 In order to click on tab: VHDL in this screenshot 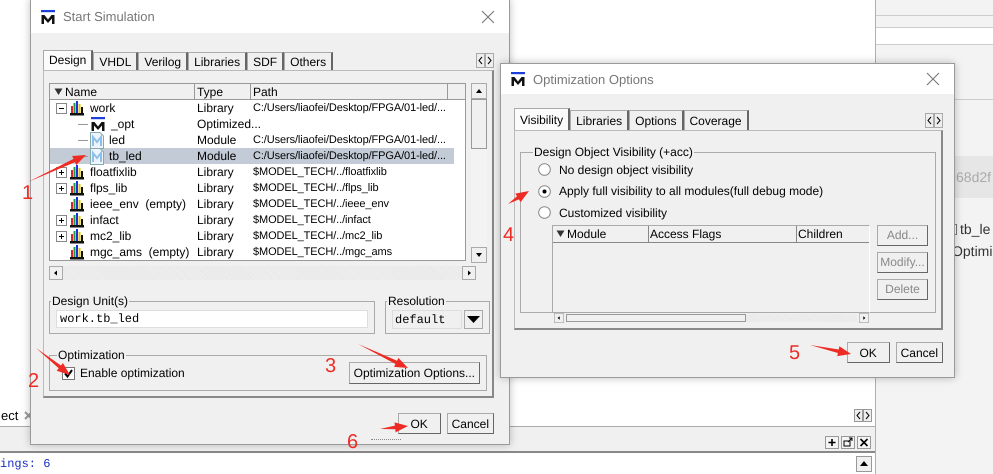, I will do `click(115, 61)`.